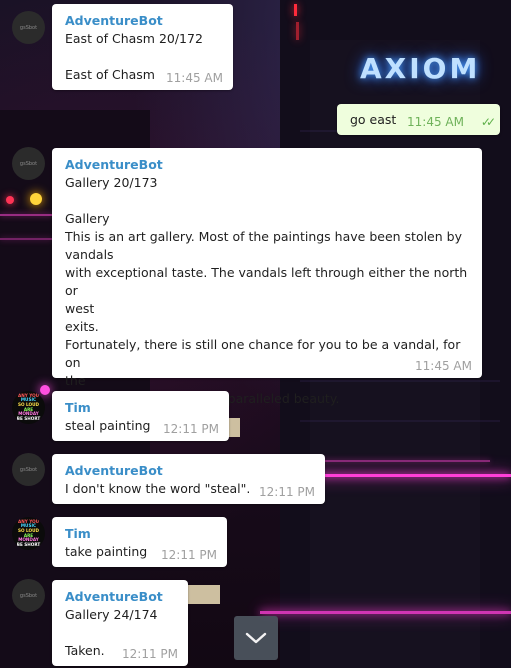  Describe the element at coordinates (488, 122) in the screenshot. I see `double-check-icon: ✓✓` at that location.